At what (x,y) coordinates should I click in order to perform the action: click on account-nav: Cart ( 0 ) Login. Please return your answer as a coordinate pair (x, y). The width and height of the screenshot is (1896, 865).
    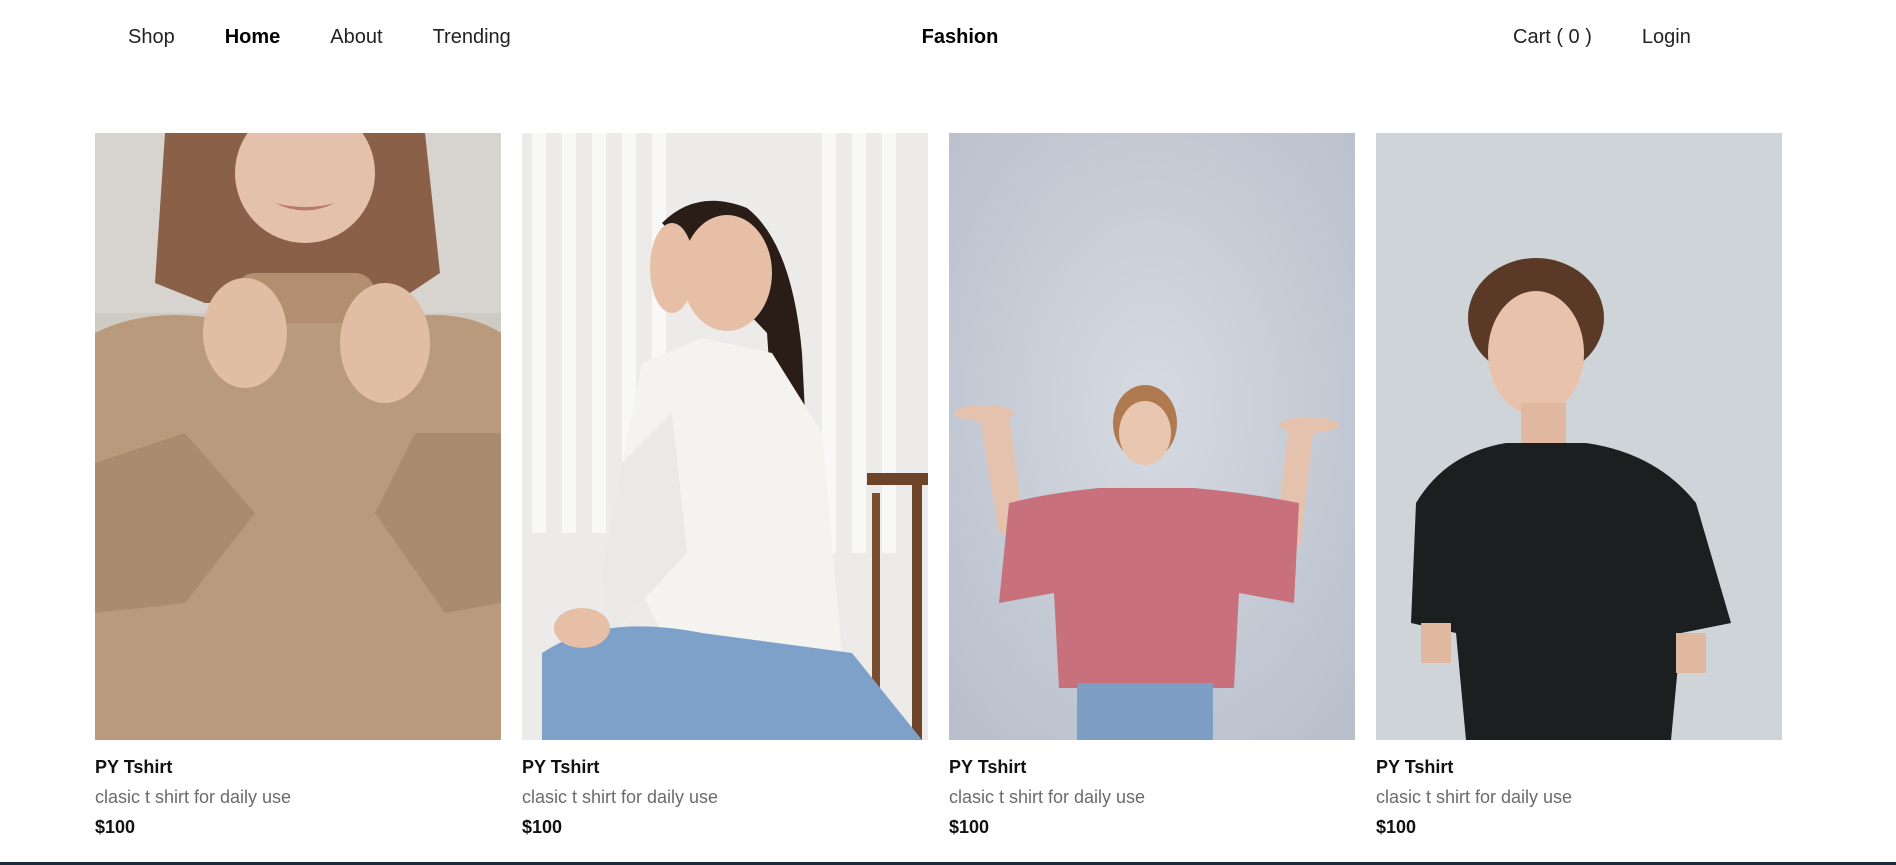
    Looking at the image, I should click on (1602, 37).